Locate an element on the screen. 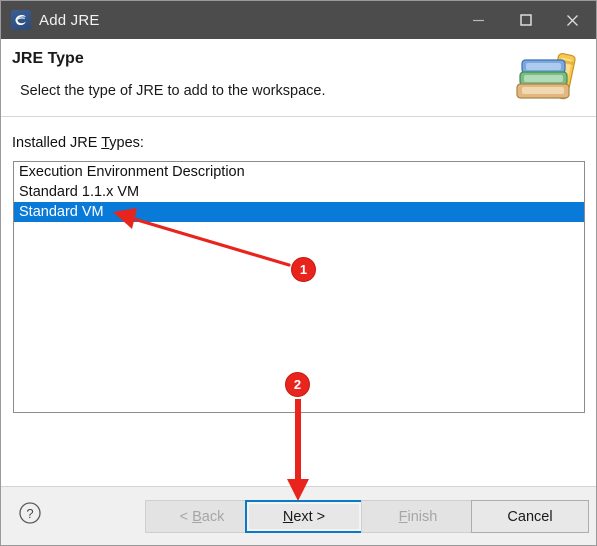 The image size is (597, 546). label-prefix: Installed JRE is located at coordinates (57, 143).